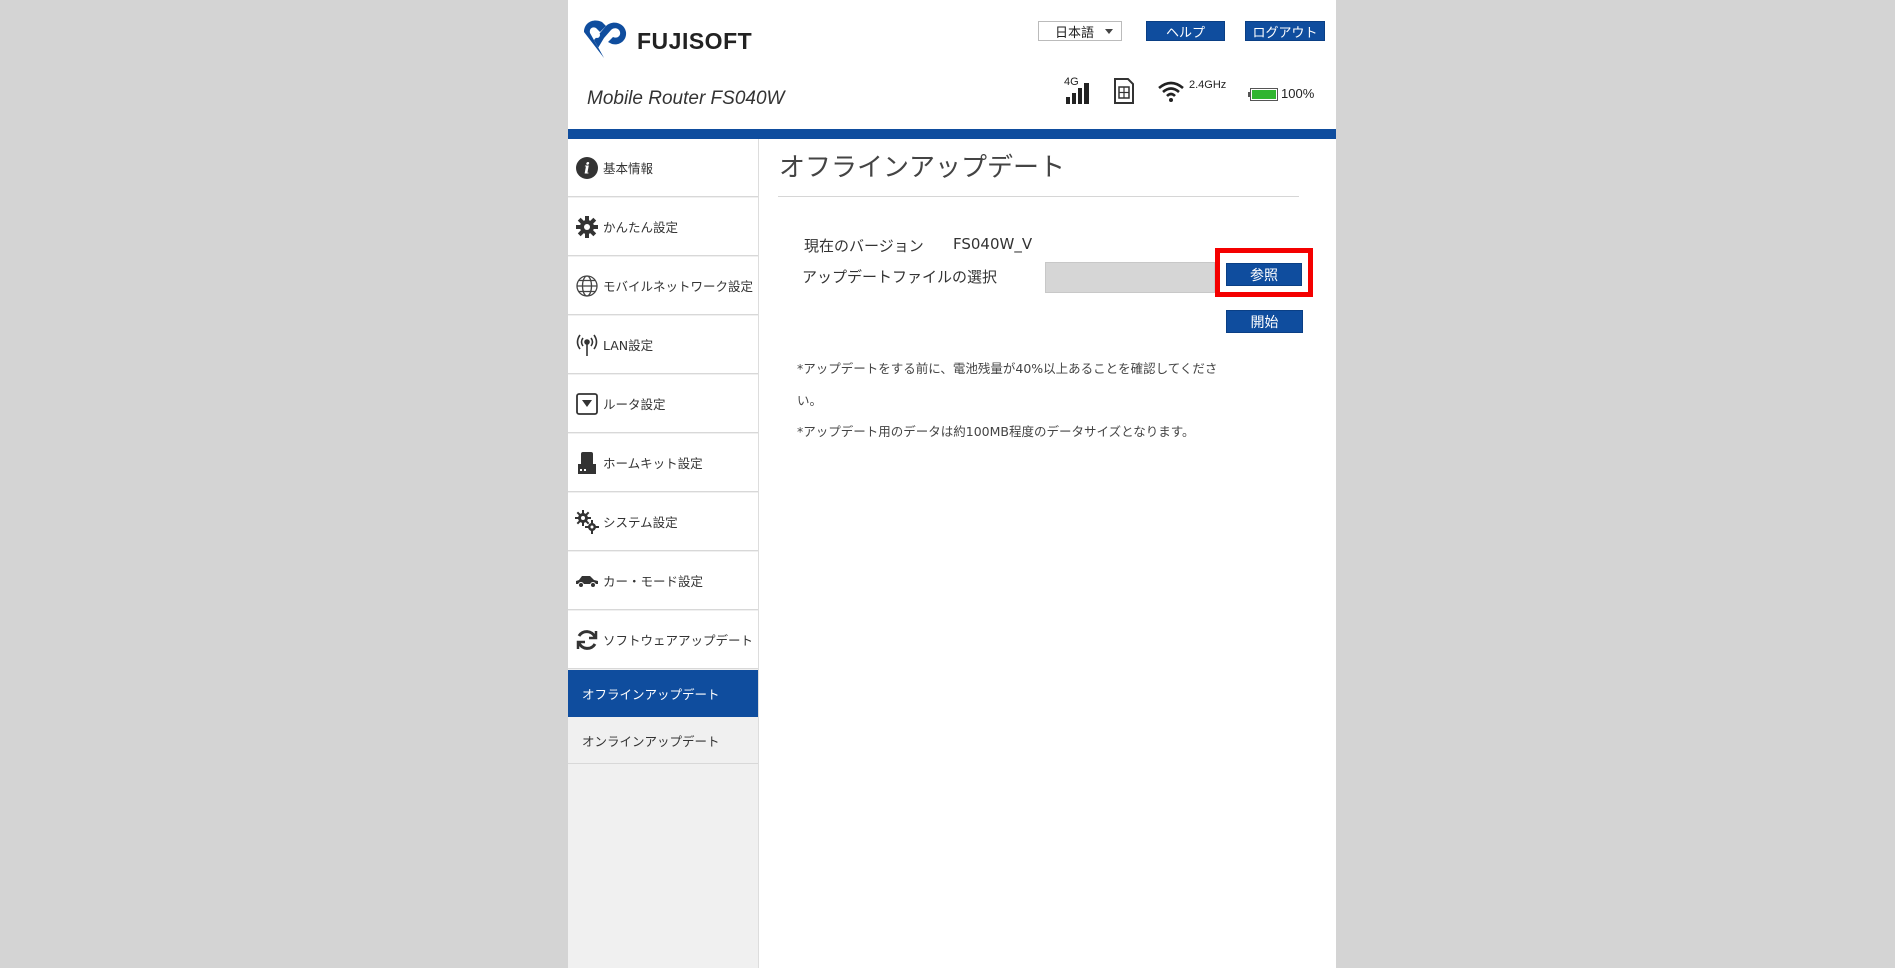 Image resolution: width=1895 pixels, height=968 pixels. I want to click on svg-text: i, so click(587, 168).